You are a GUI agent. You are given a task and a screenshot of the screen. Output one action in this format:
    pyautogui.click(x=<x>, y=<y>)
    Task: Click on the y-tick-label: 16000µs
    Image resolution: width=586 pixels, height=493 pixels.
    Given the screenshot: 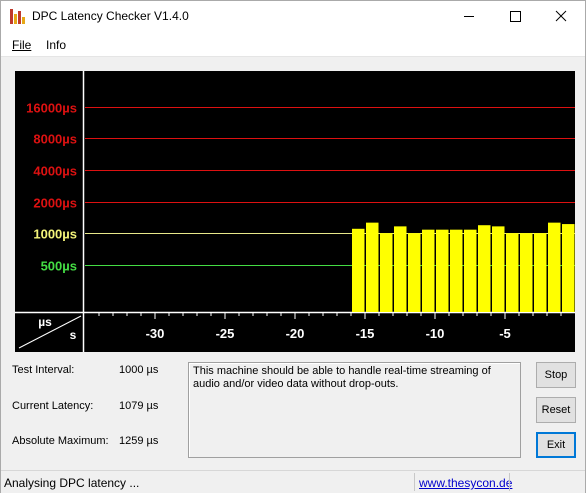 What is the action you would take?
    pyautogui.click(x=51, y=108)
    